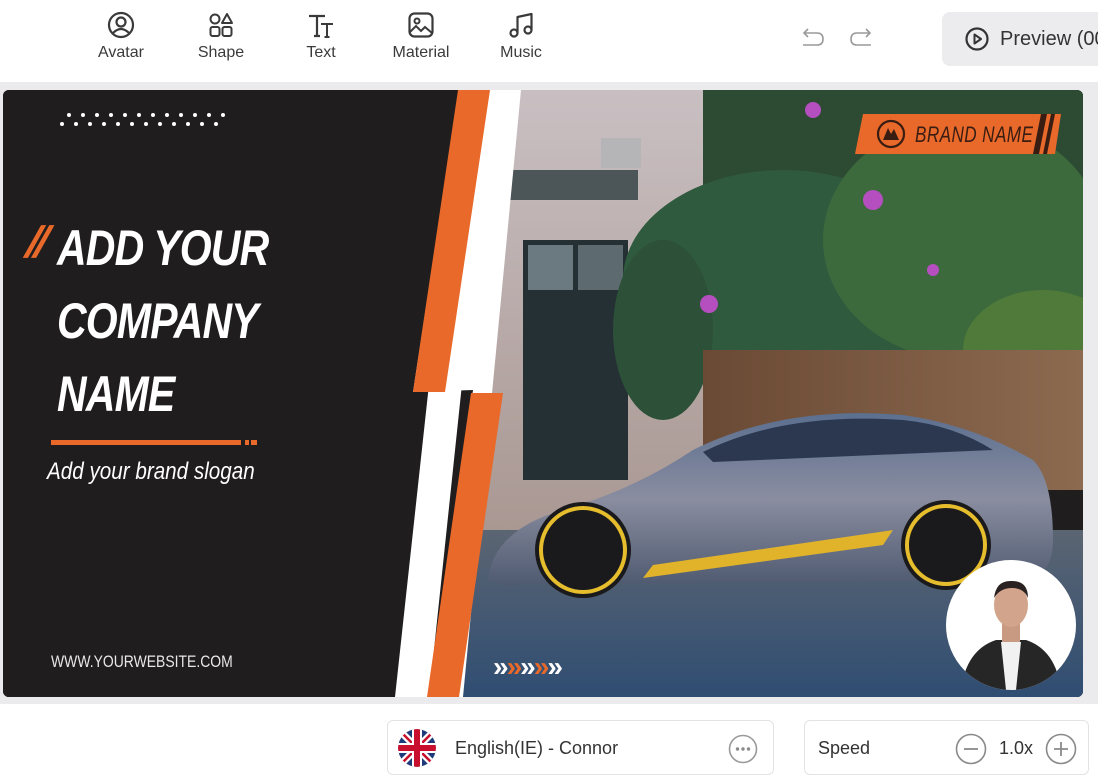 The height and width of the screenshot is (780, 1098). What do you see at coordinates (121, 52) in the screenshot?
I see `tool-avatar-label: Avatar` at bounding box center [121, 52].